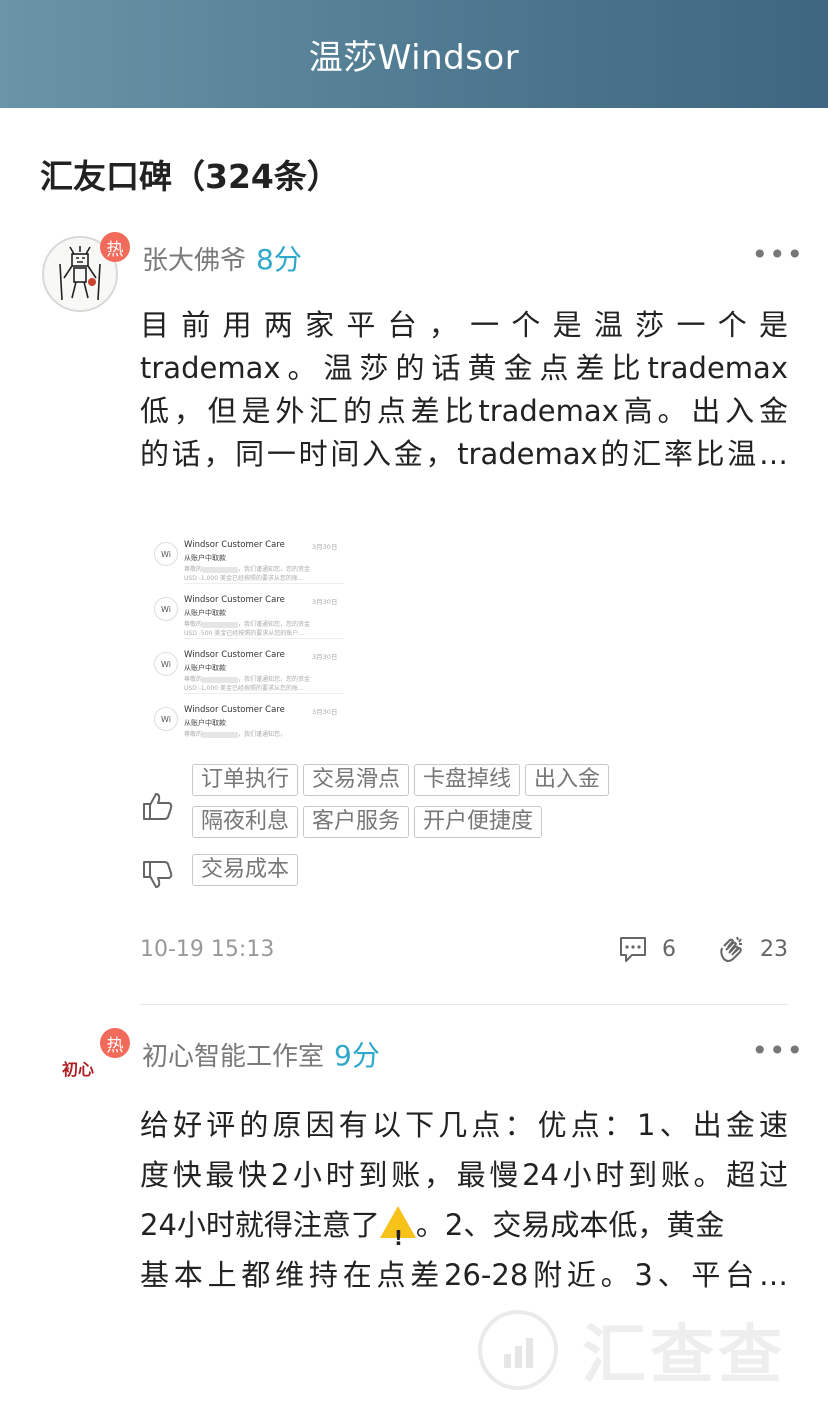 The image size is (828, 1420). What do you see at coordinates (478, 822) in the screenshot?
I see `pro-tag: 开户便捷度` at bounding box center [478, 822].